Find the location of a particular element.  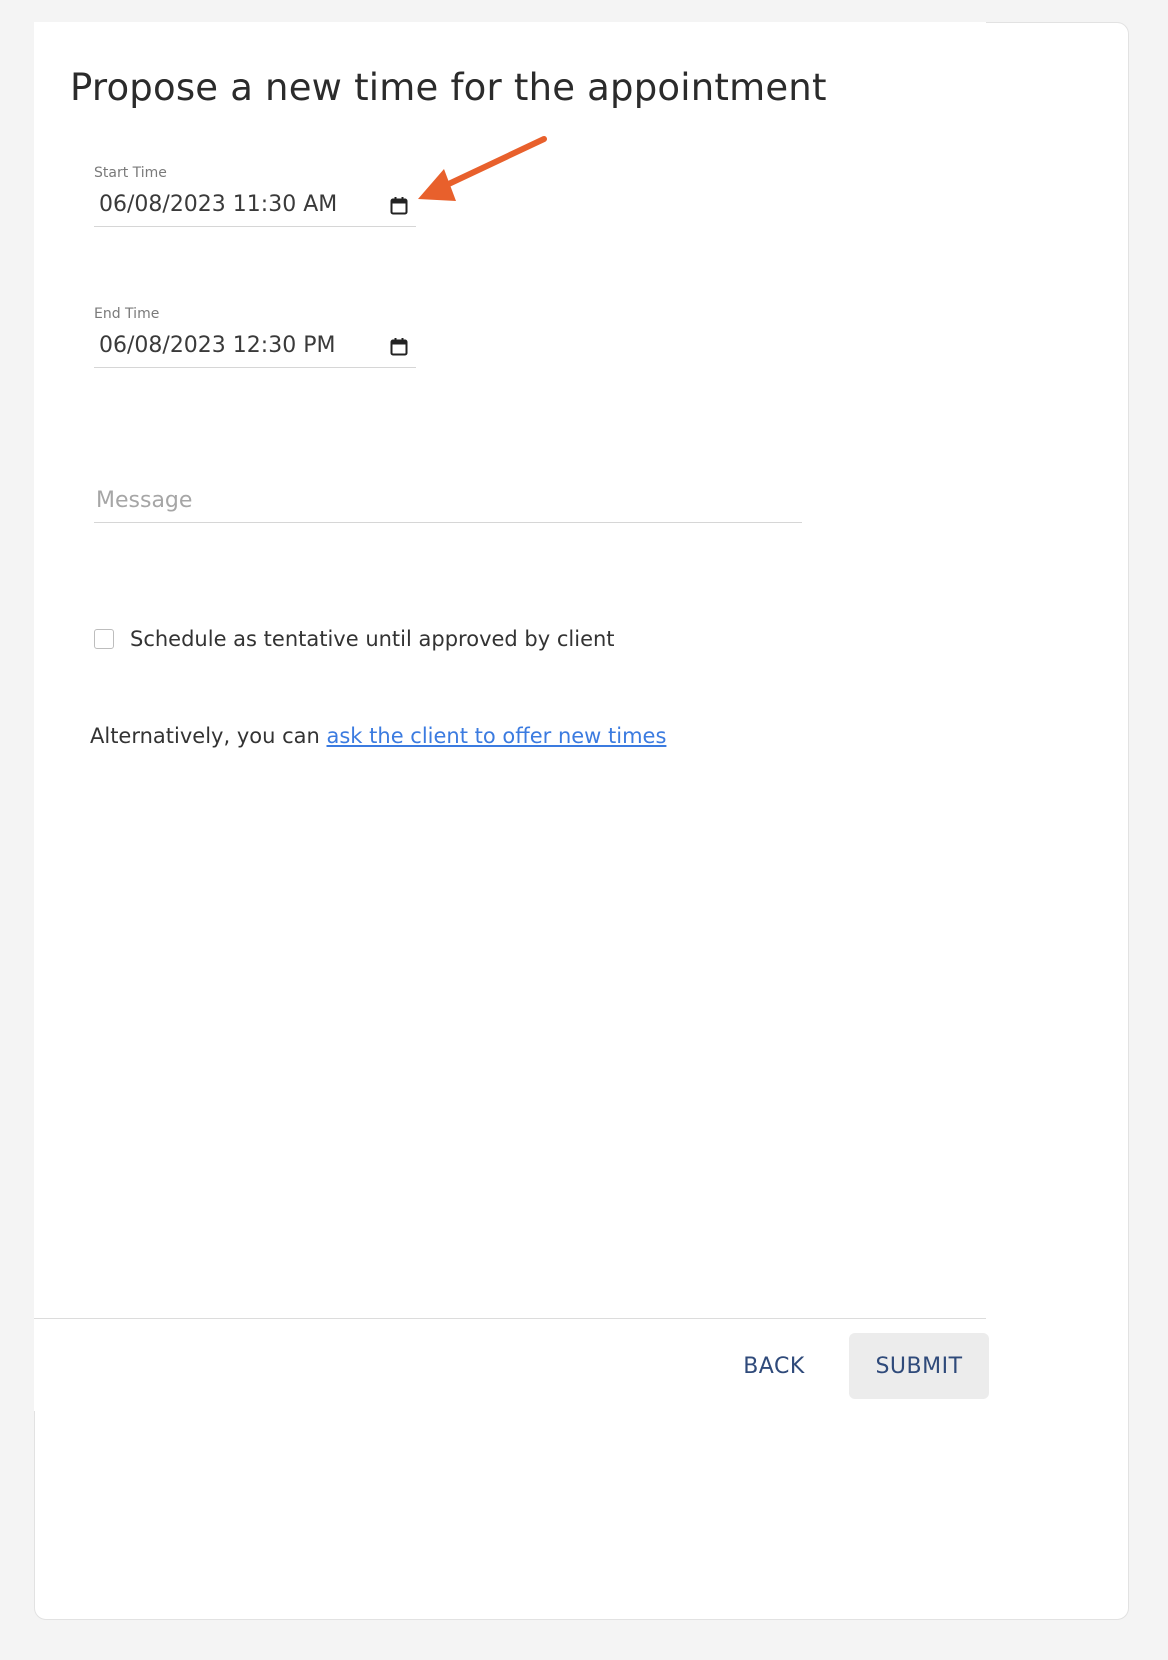

start-time-input: 06/08/2023 11:30 AM is located at coordinates (255, 207).